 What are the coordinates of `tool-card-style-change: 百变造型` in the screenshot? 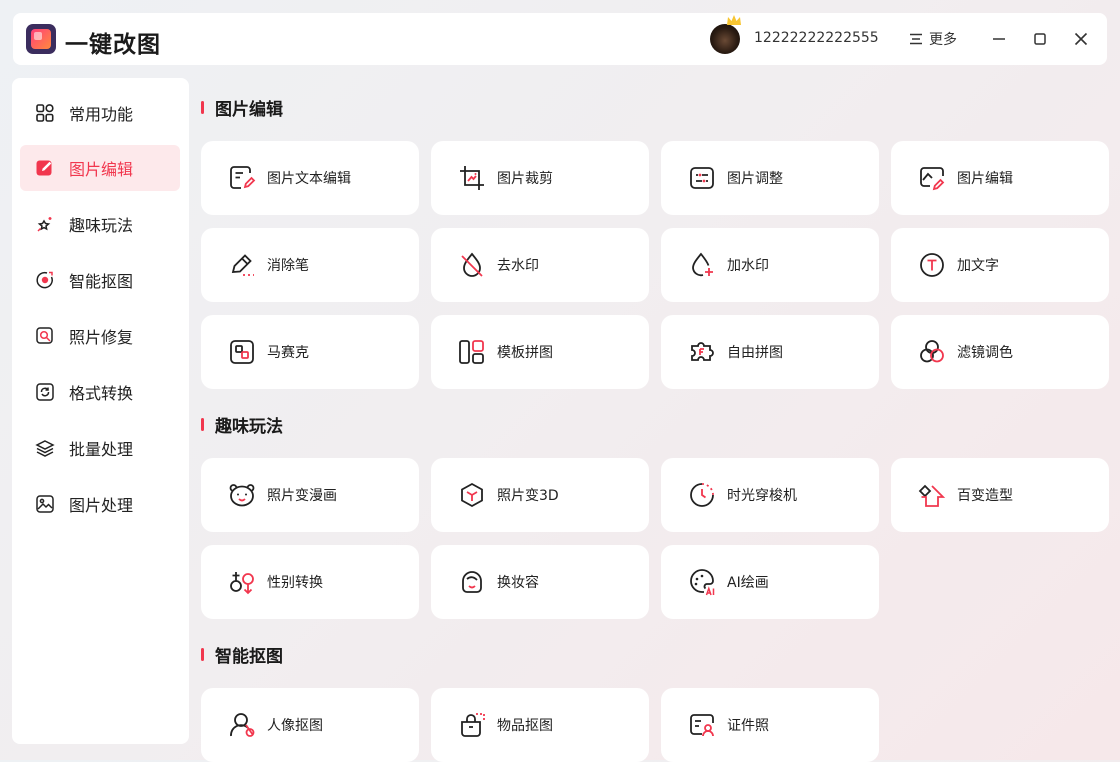 It's located at (1000, 495).